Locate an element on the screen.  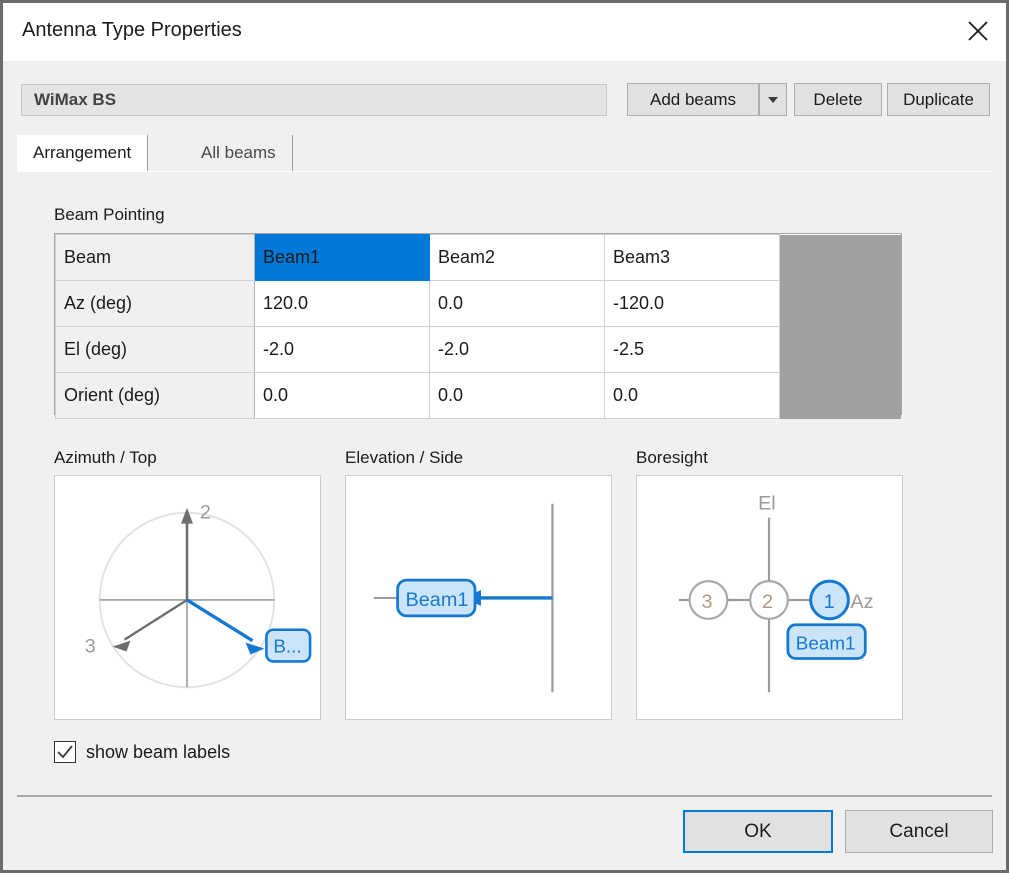
delete-label: Delete is located at coordinates (838, 99).